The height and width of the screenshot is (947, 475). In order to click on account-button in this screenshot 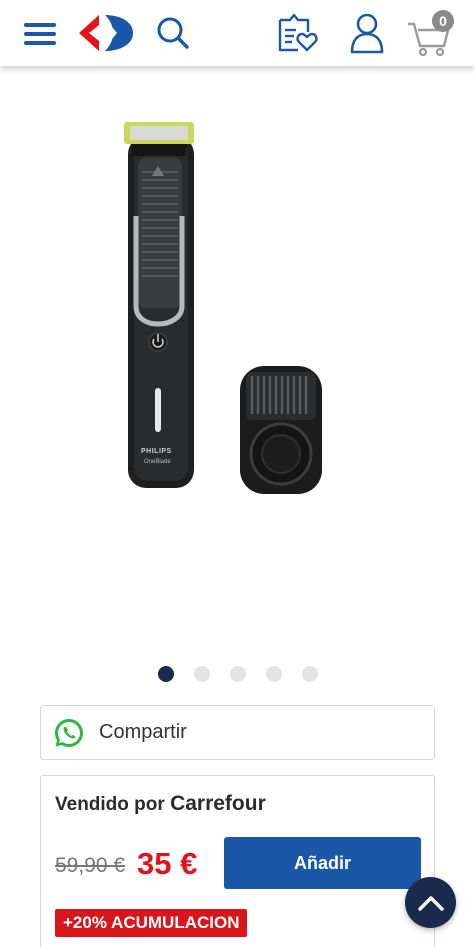, I will do `click(367, 33)`.